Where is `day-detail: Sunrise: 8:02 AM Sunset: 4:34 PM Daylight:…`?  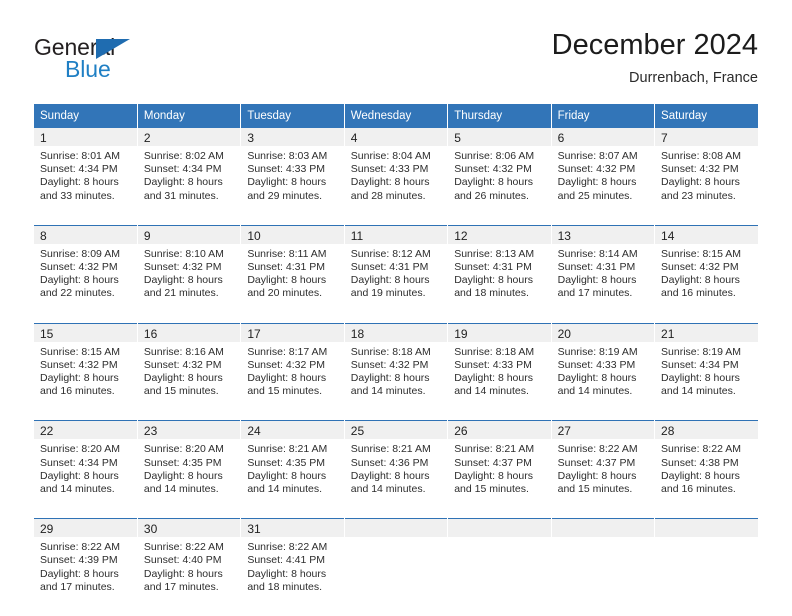 day-detail: Sunrise: 8:02 AM Sunset: 4:34 PM Daylight:… is located at coordinates (189, 185).